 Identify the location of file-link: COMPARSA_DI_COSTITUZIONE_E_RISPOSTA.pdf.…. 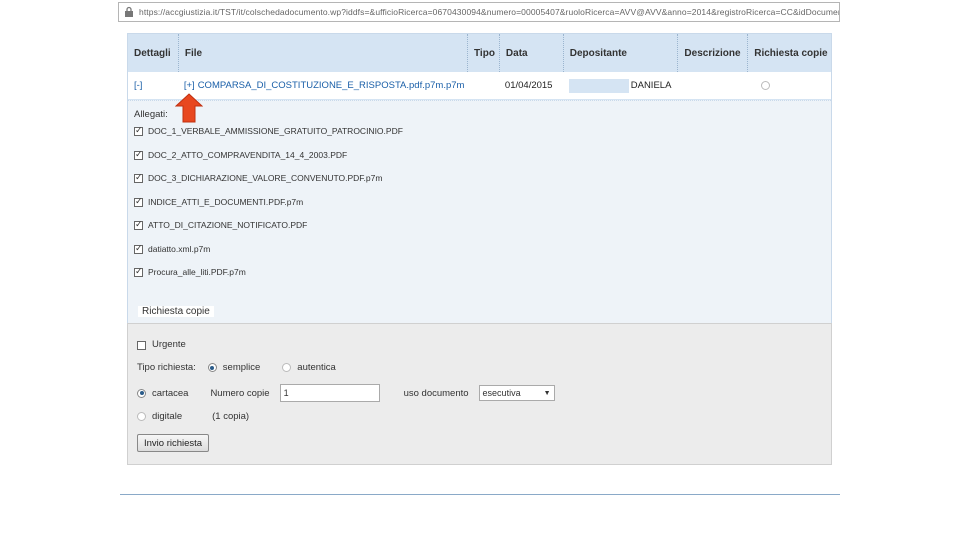
(331, 85).